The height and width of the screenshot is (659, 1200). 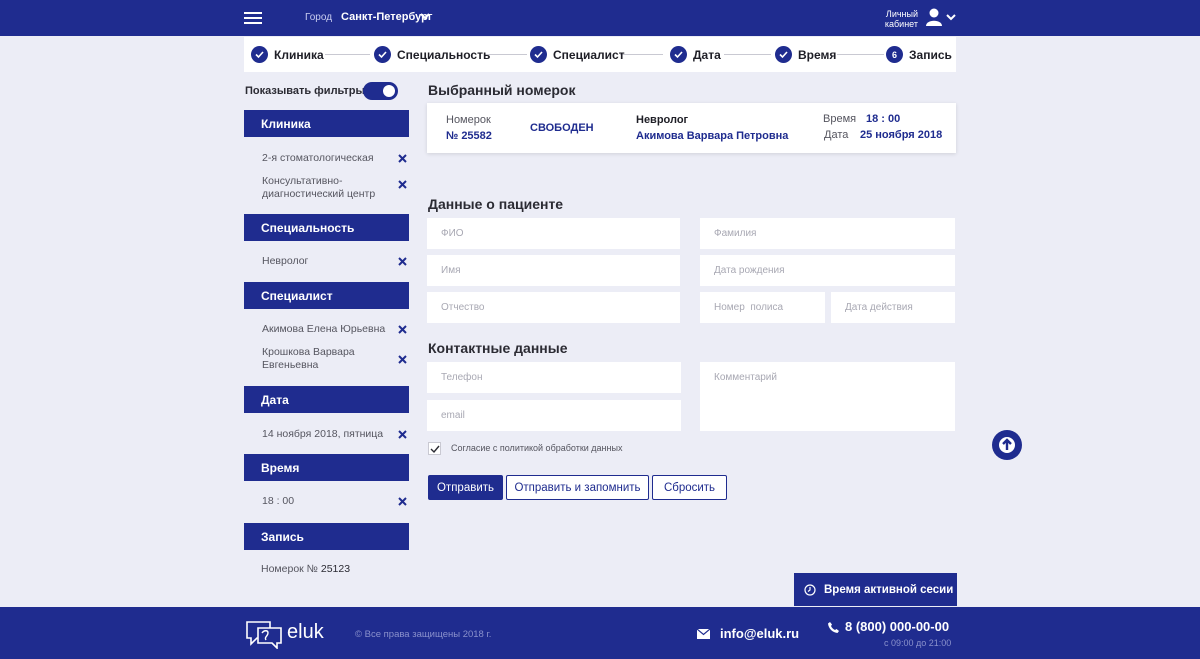 I want to click on user-icon, so click(x=934, y=17).